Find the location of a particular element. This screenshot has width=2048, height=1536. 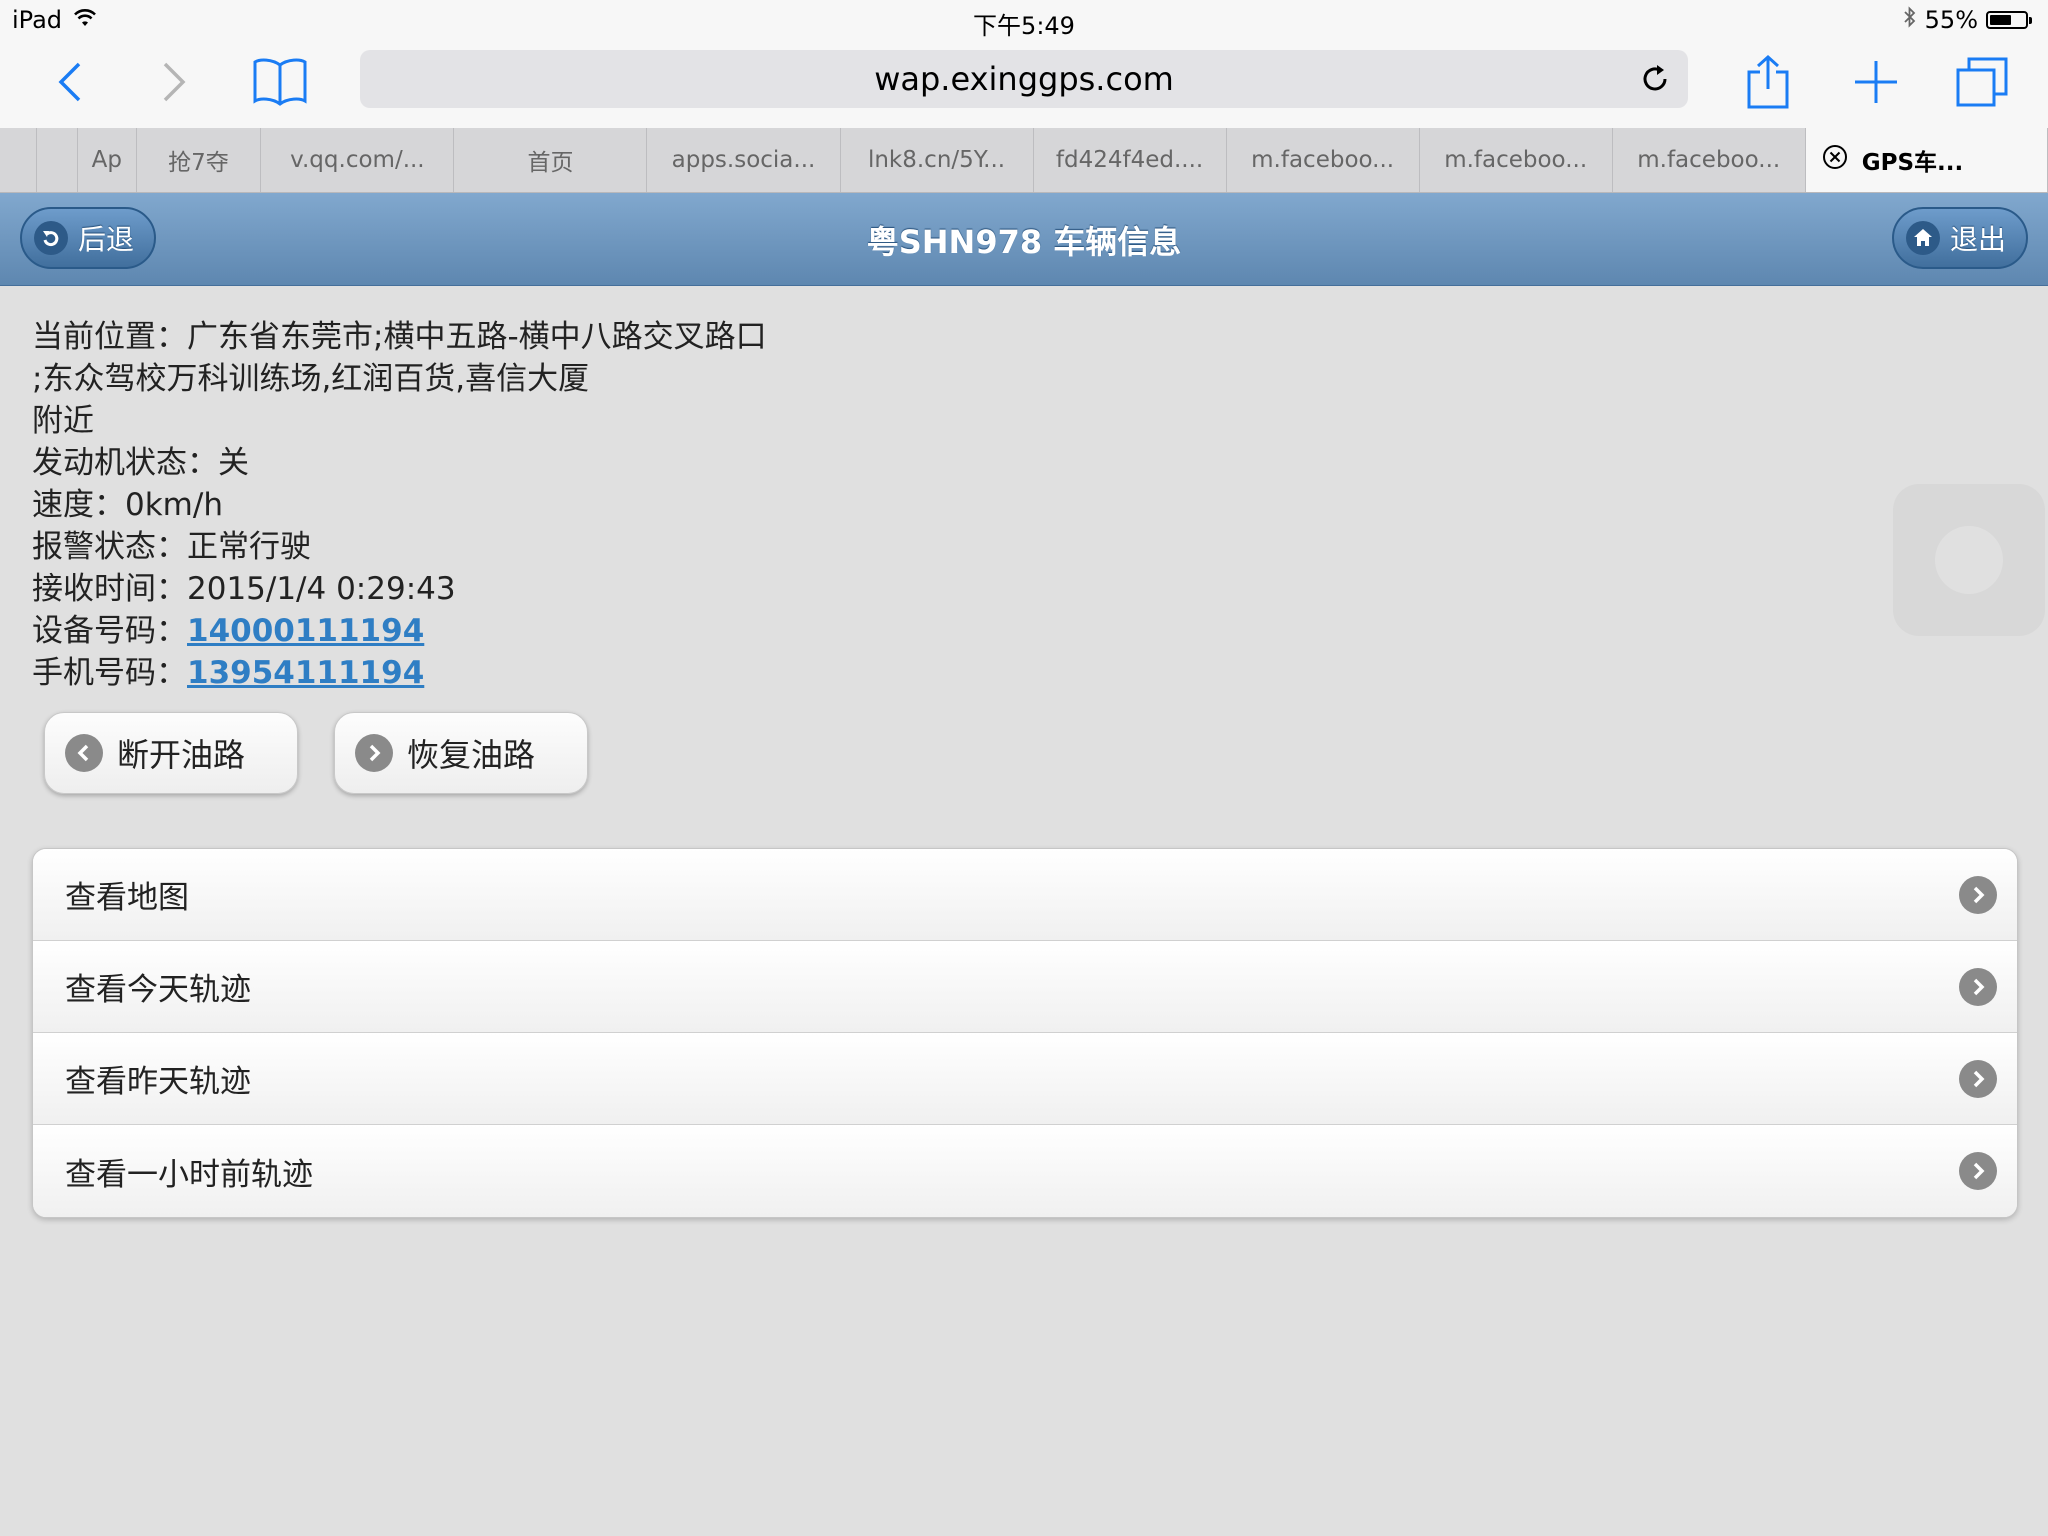

speed-label: 速度： is located at coordinates (78, 505).